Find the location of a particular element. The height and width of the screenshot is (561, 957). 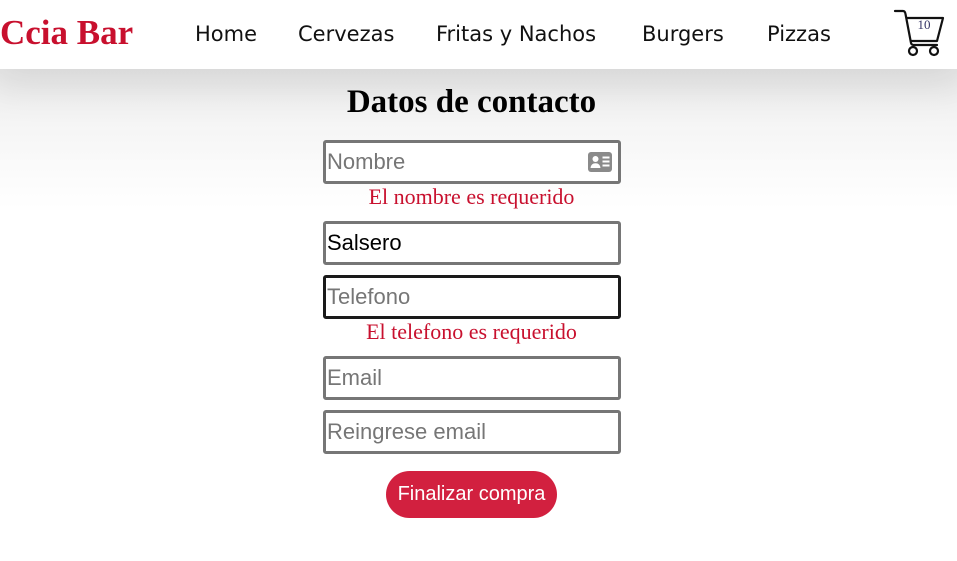

nav-link-pizzas: Pizzas is located at coordinates (799, 34).